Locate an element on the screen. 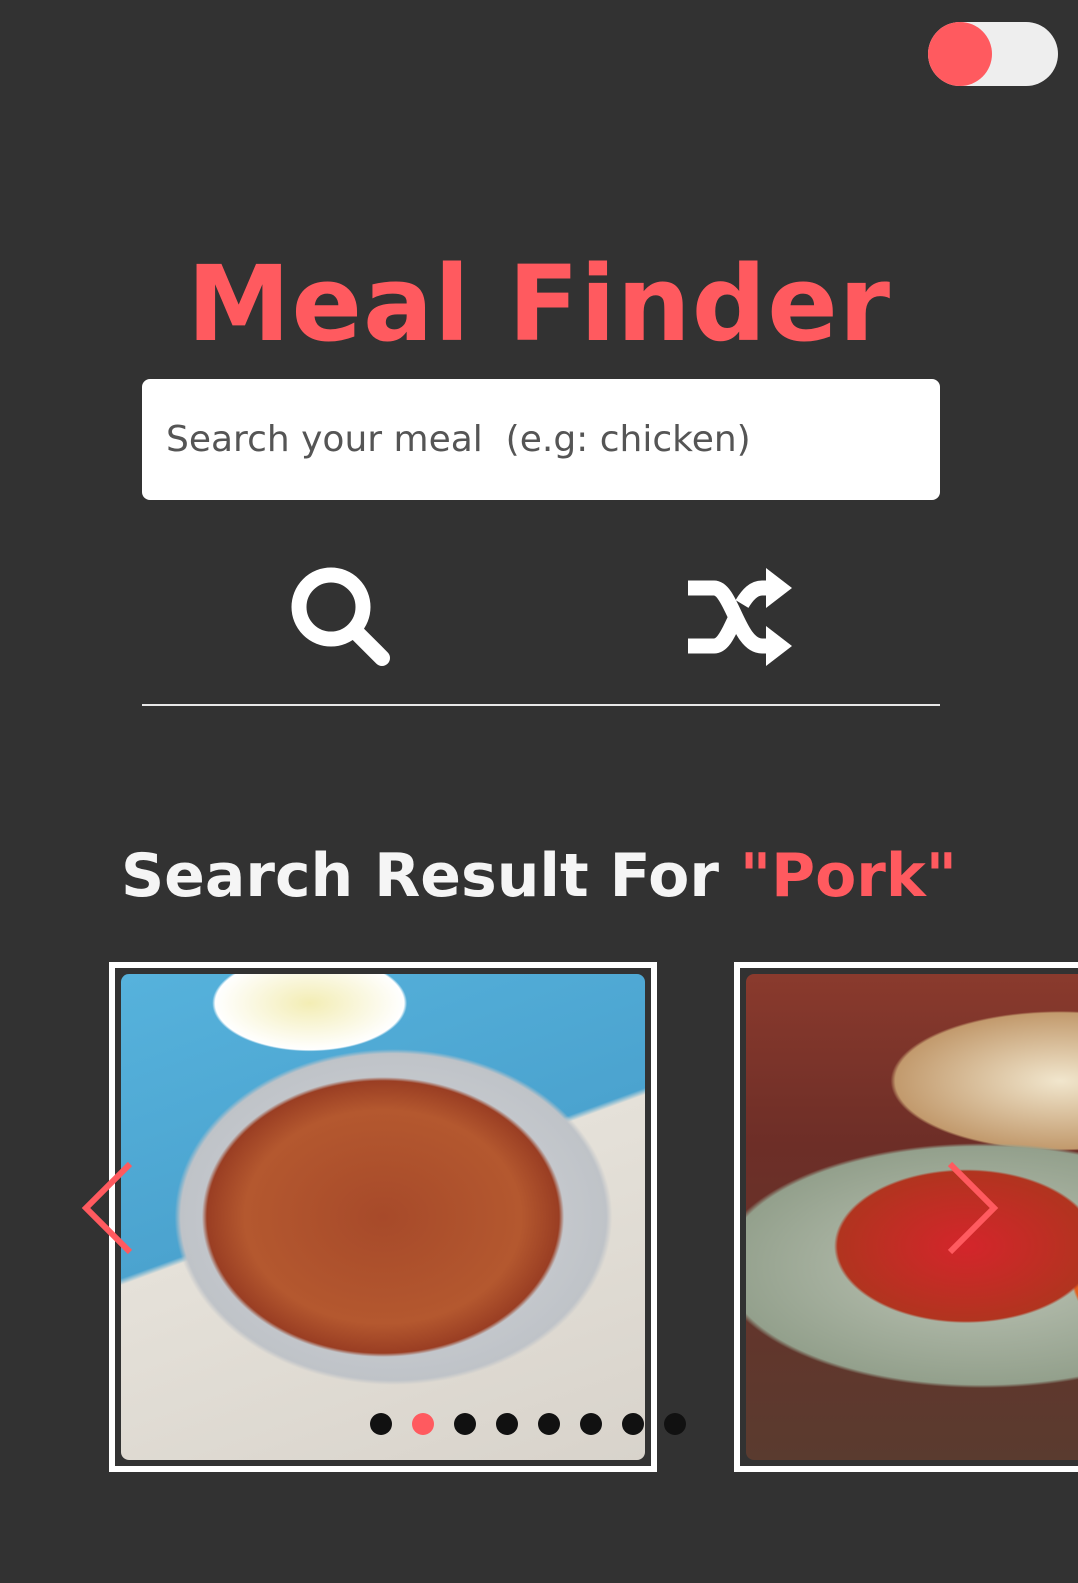  carousel-prev-button is located at coordinates (107, 1208).